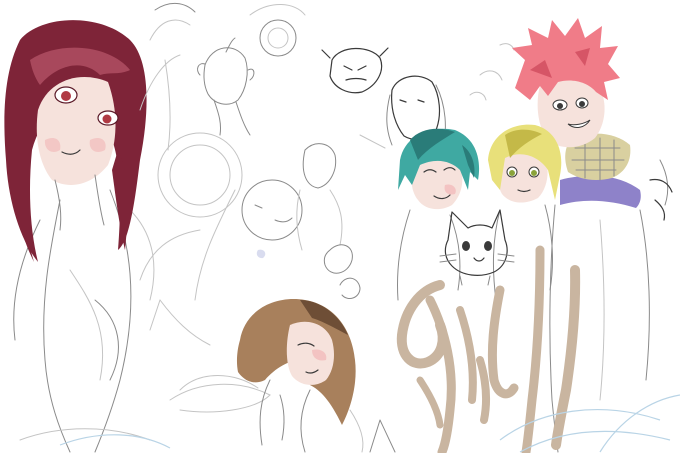 This screenshot has height=453, width=680. What do you see at coordinates (477, 247) in the screenshot?
I see `white-cat` at bounding box center [477, 247].